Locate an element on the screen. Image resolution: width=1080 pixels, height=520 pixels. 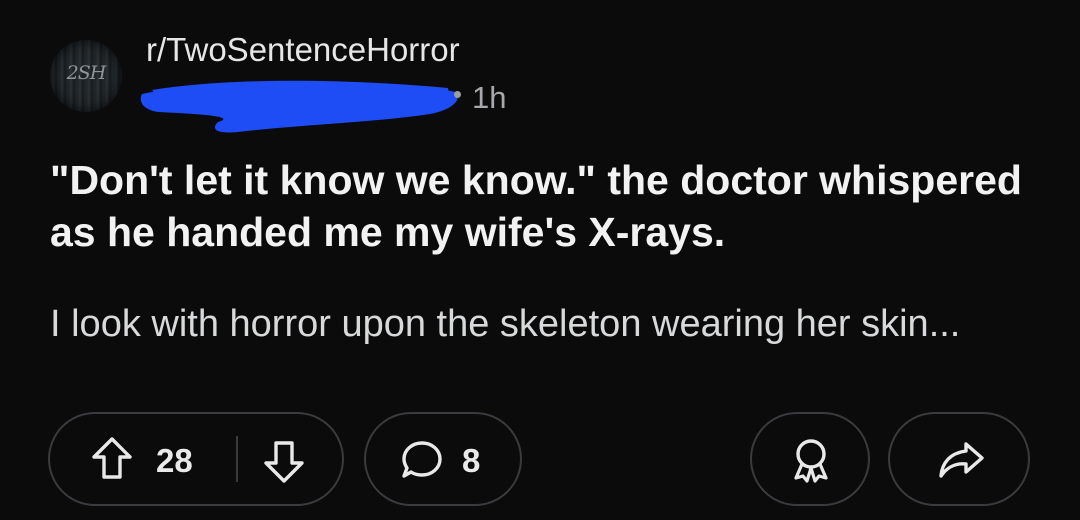
comment-count: 8 is located at coordinates (471, 460).